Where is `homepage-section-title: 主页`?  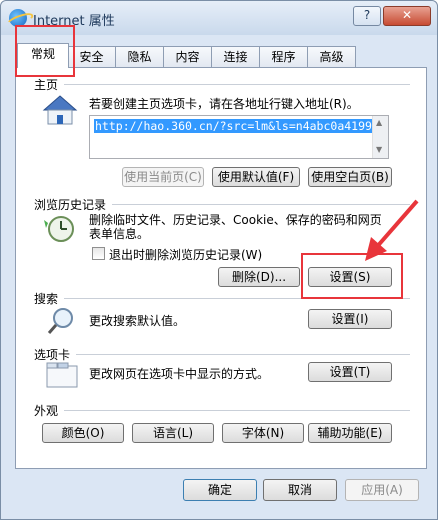
homepage-section-title: 主页 is located at coordinates (46, 85).